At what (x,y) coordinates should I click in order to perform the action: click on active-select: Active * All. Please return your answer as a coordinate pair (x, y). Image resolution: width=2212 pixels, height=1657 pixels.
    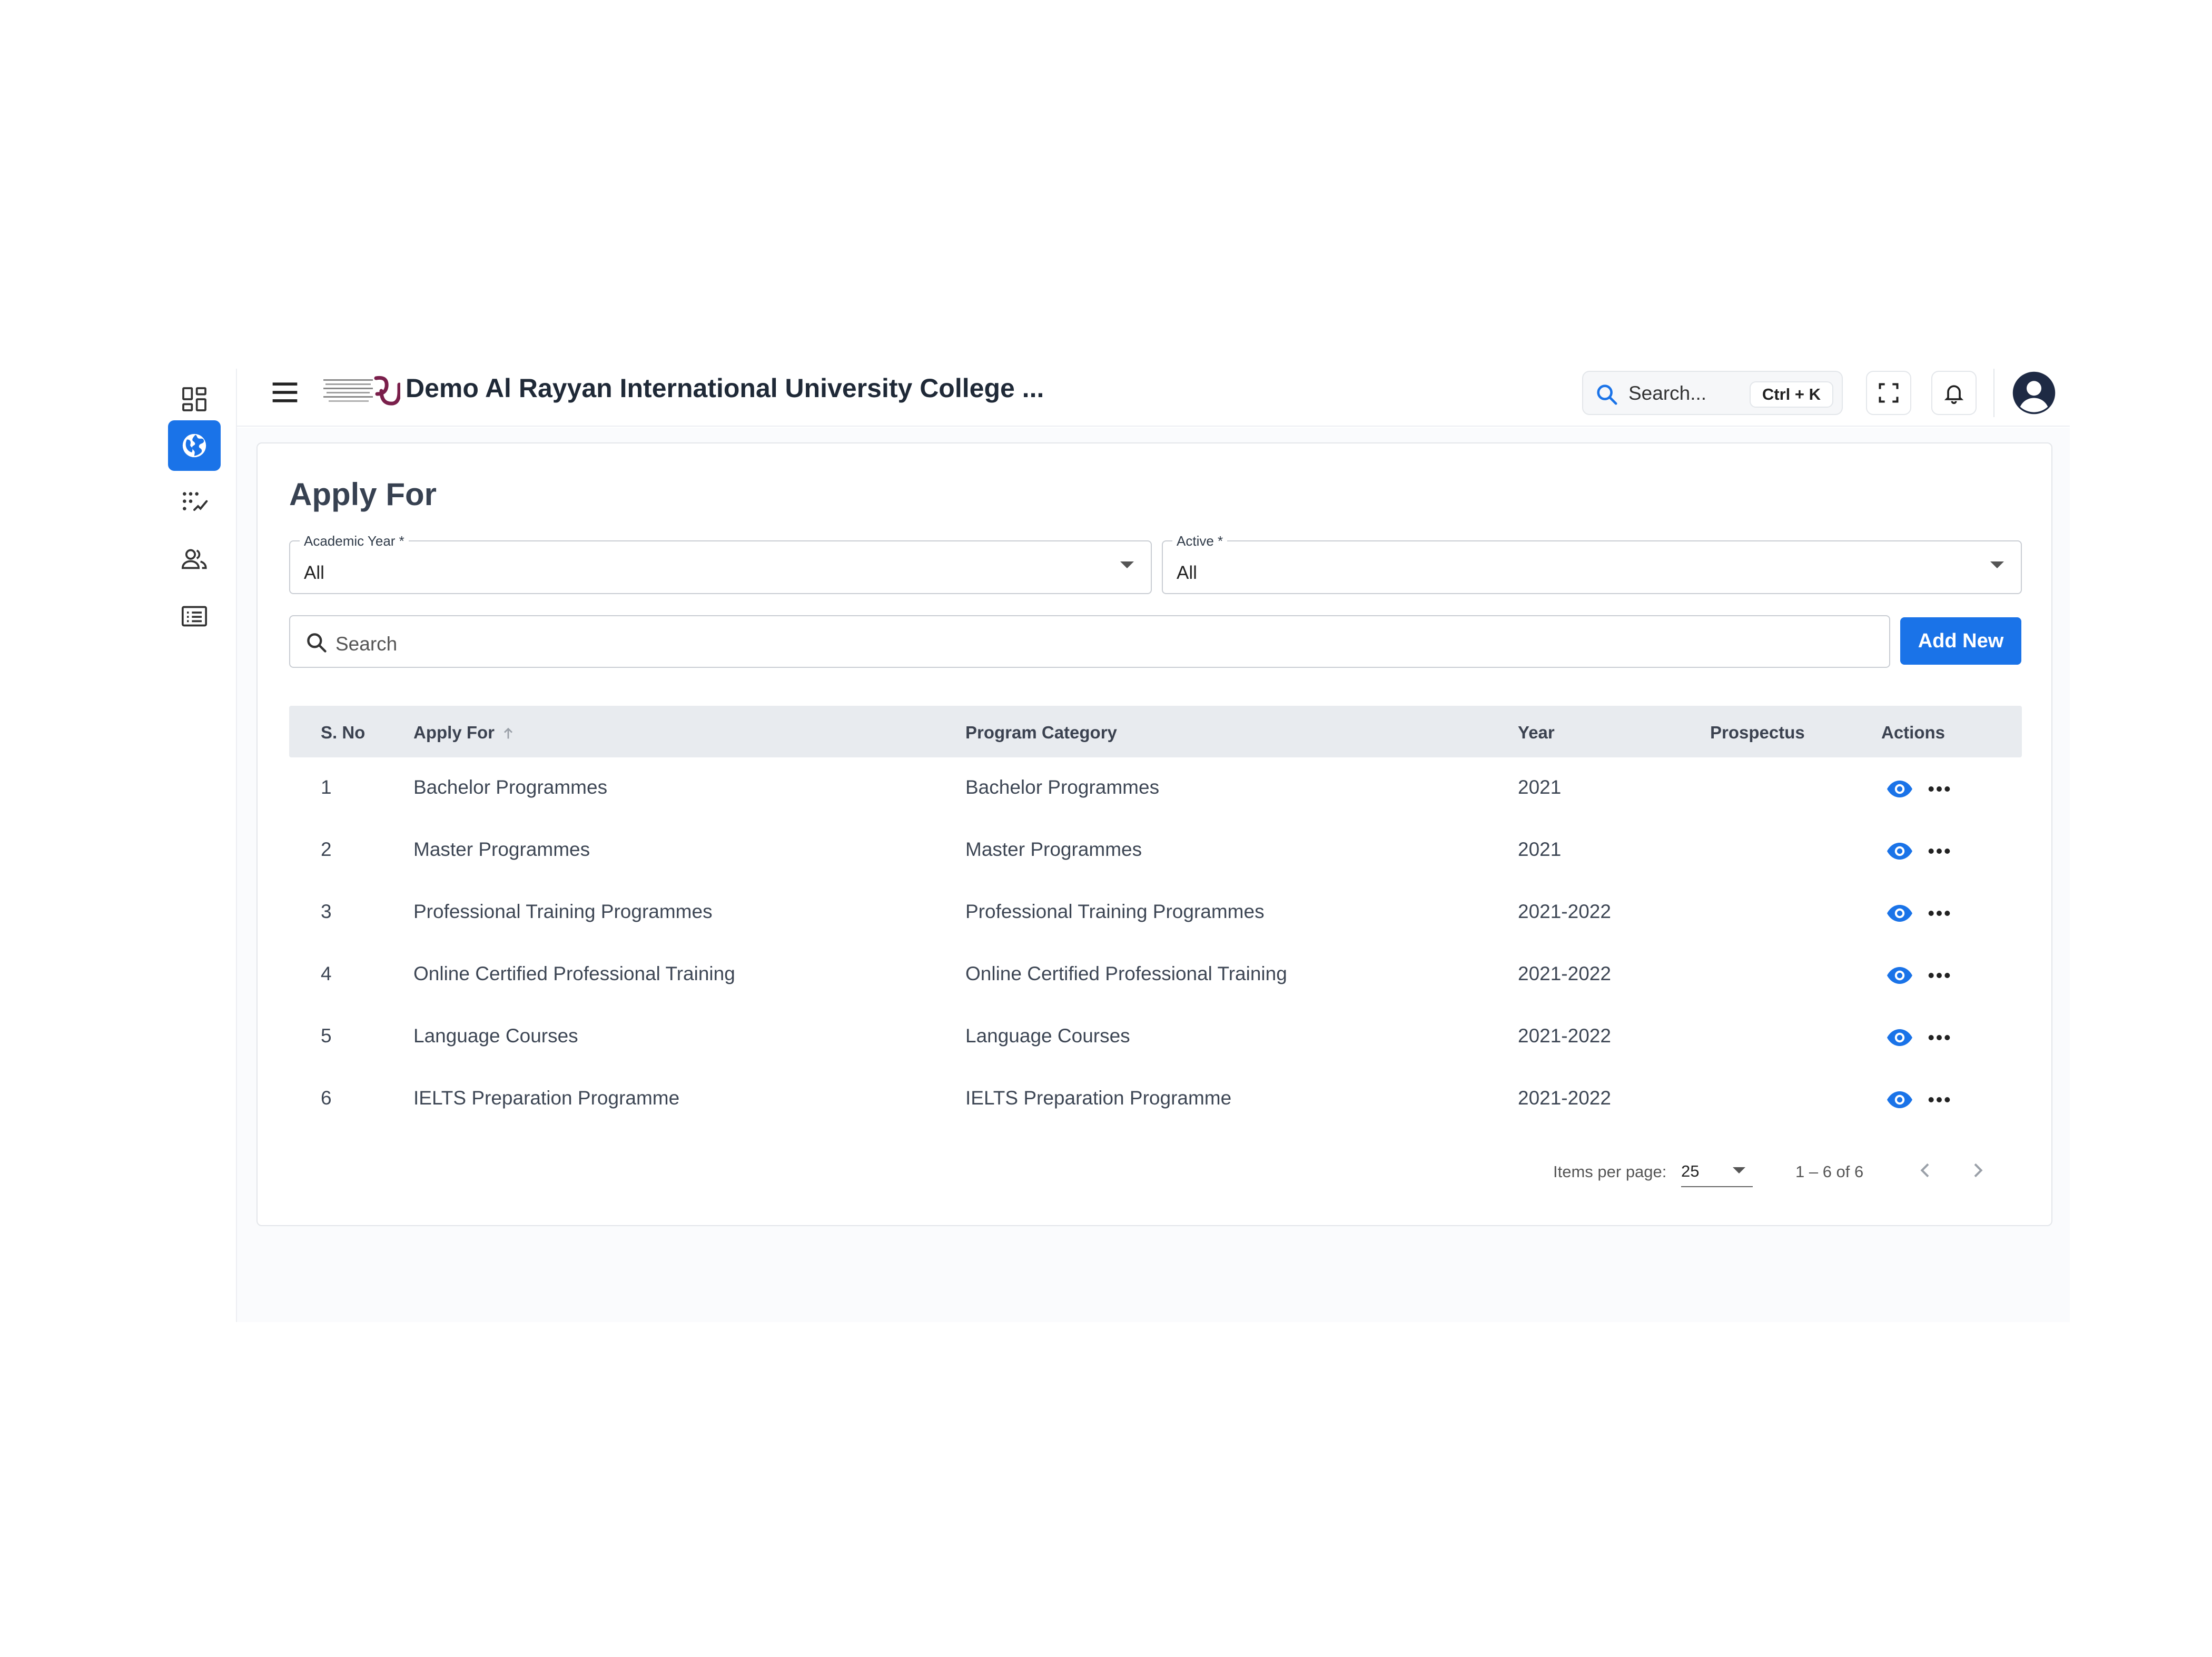
    Looking at the image, I should click on (1592, 563).